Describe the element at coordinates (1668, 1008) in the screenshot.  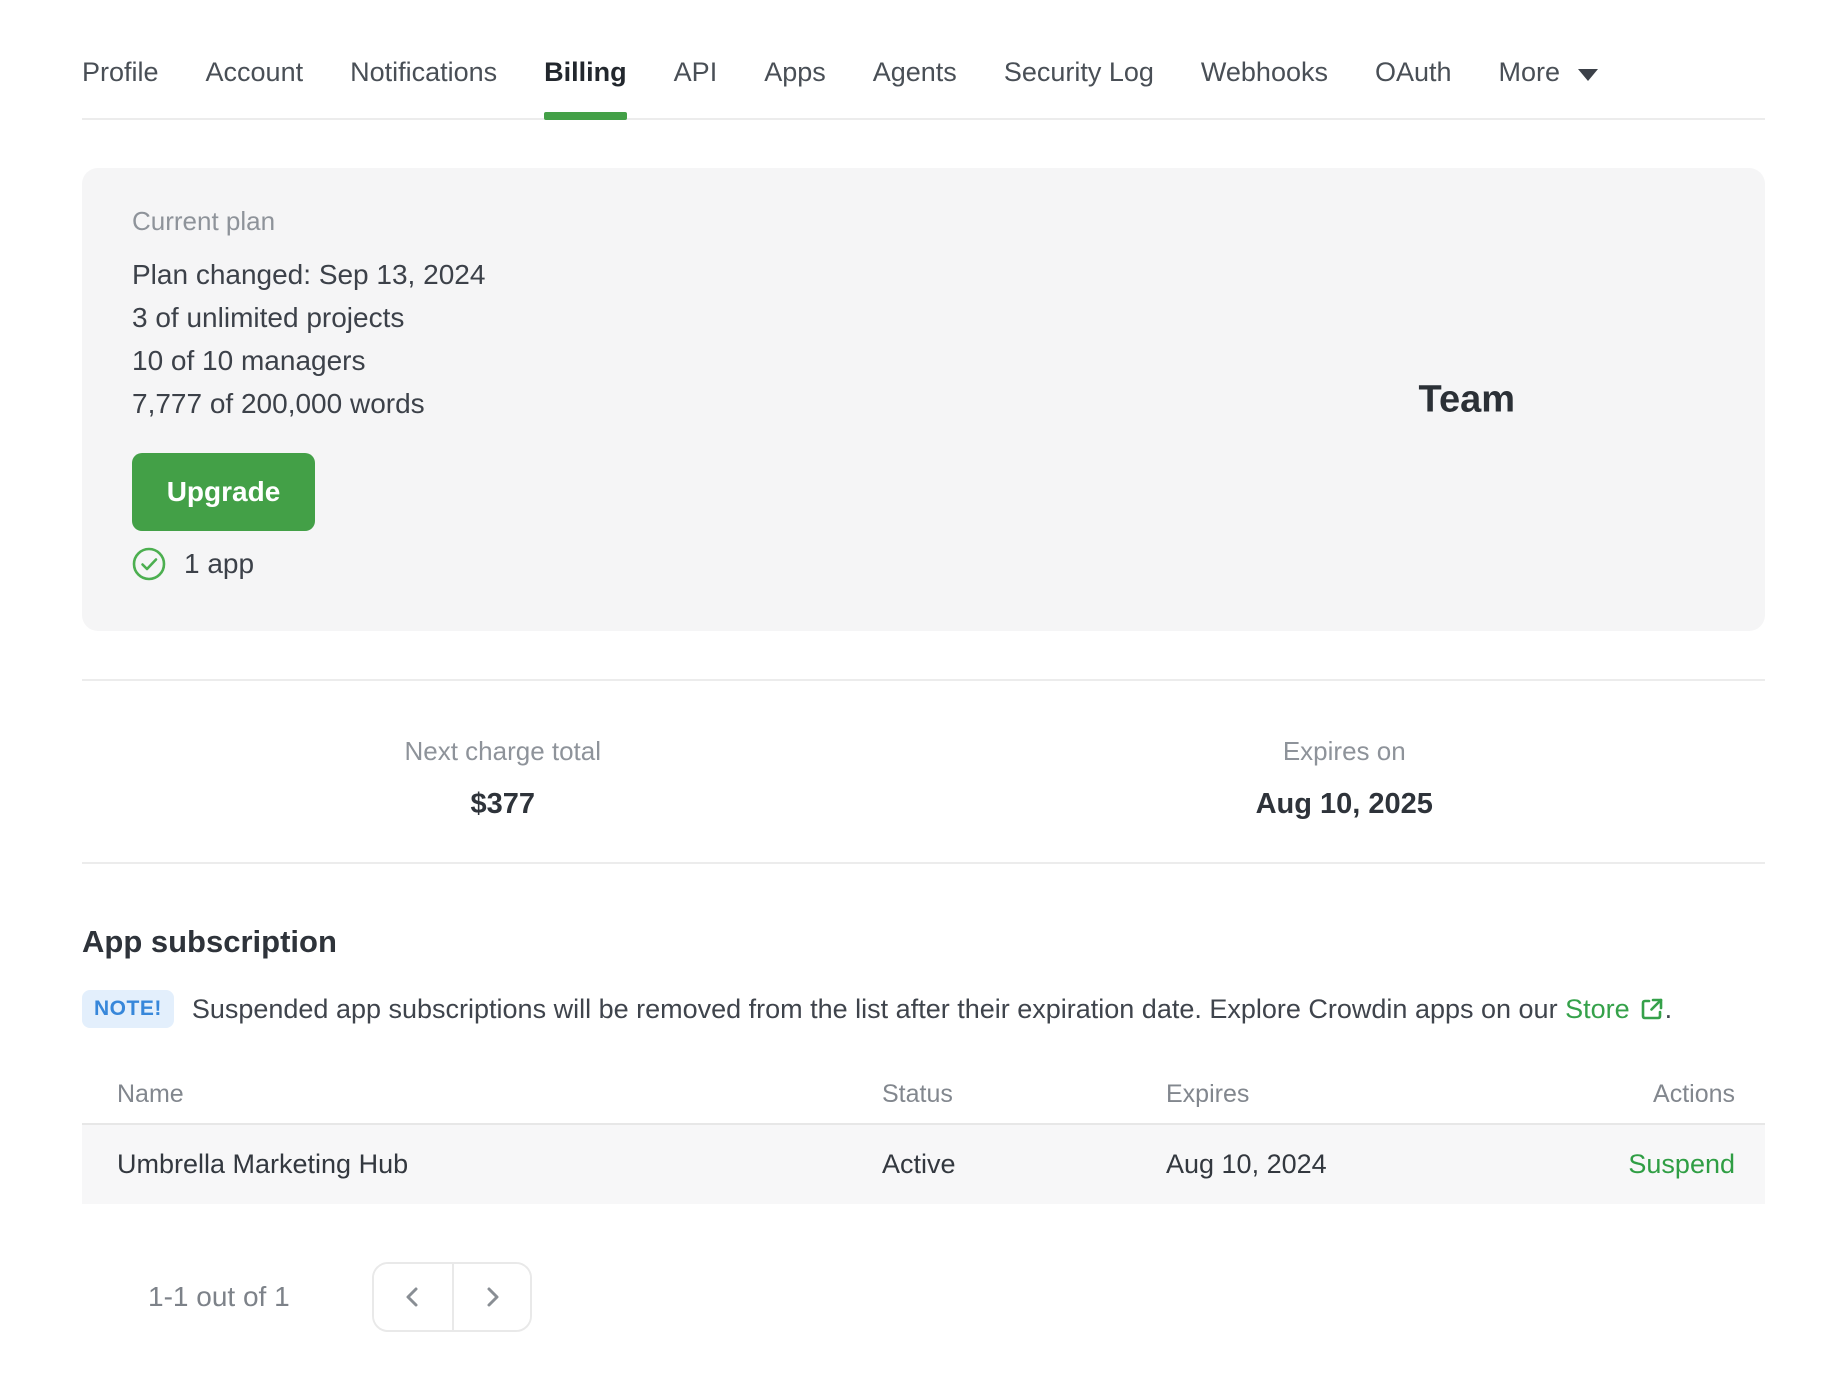
I see `note-suffix: .` at that location.